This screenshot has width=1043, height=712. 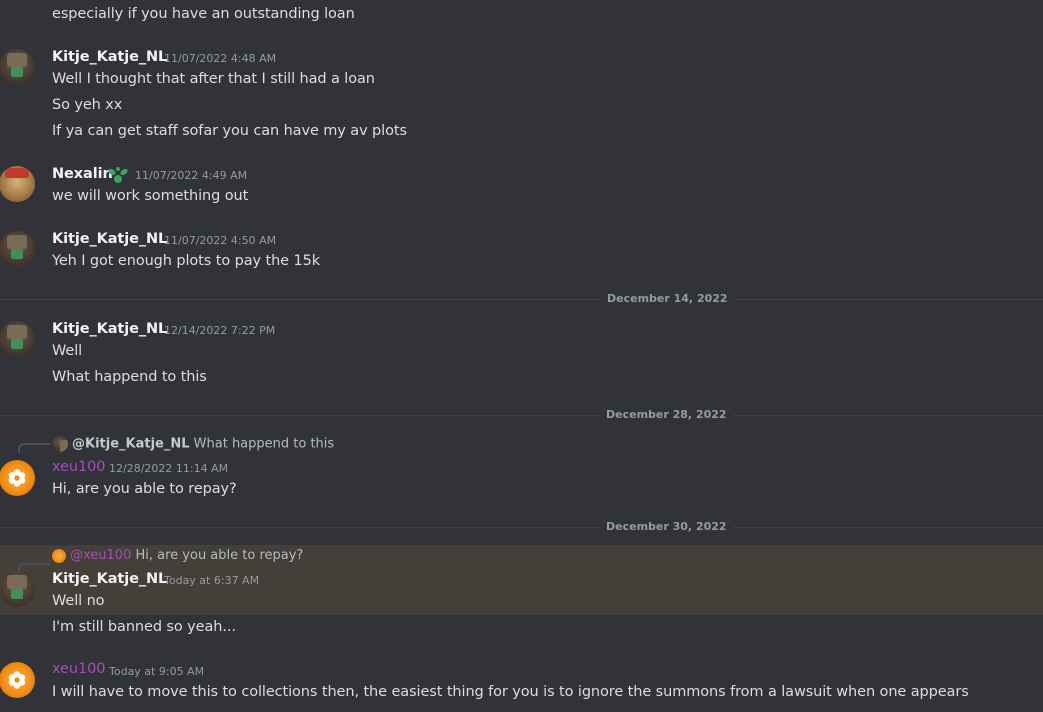 I want to click on message-timestamp: Today at 9:05 AM, so click(x=156, y=671).